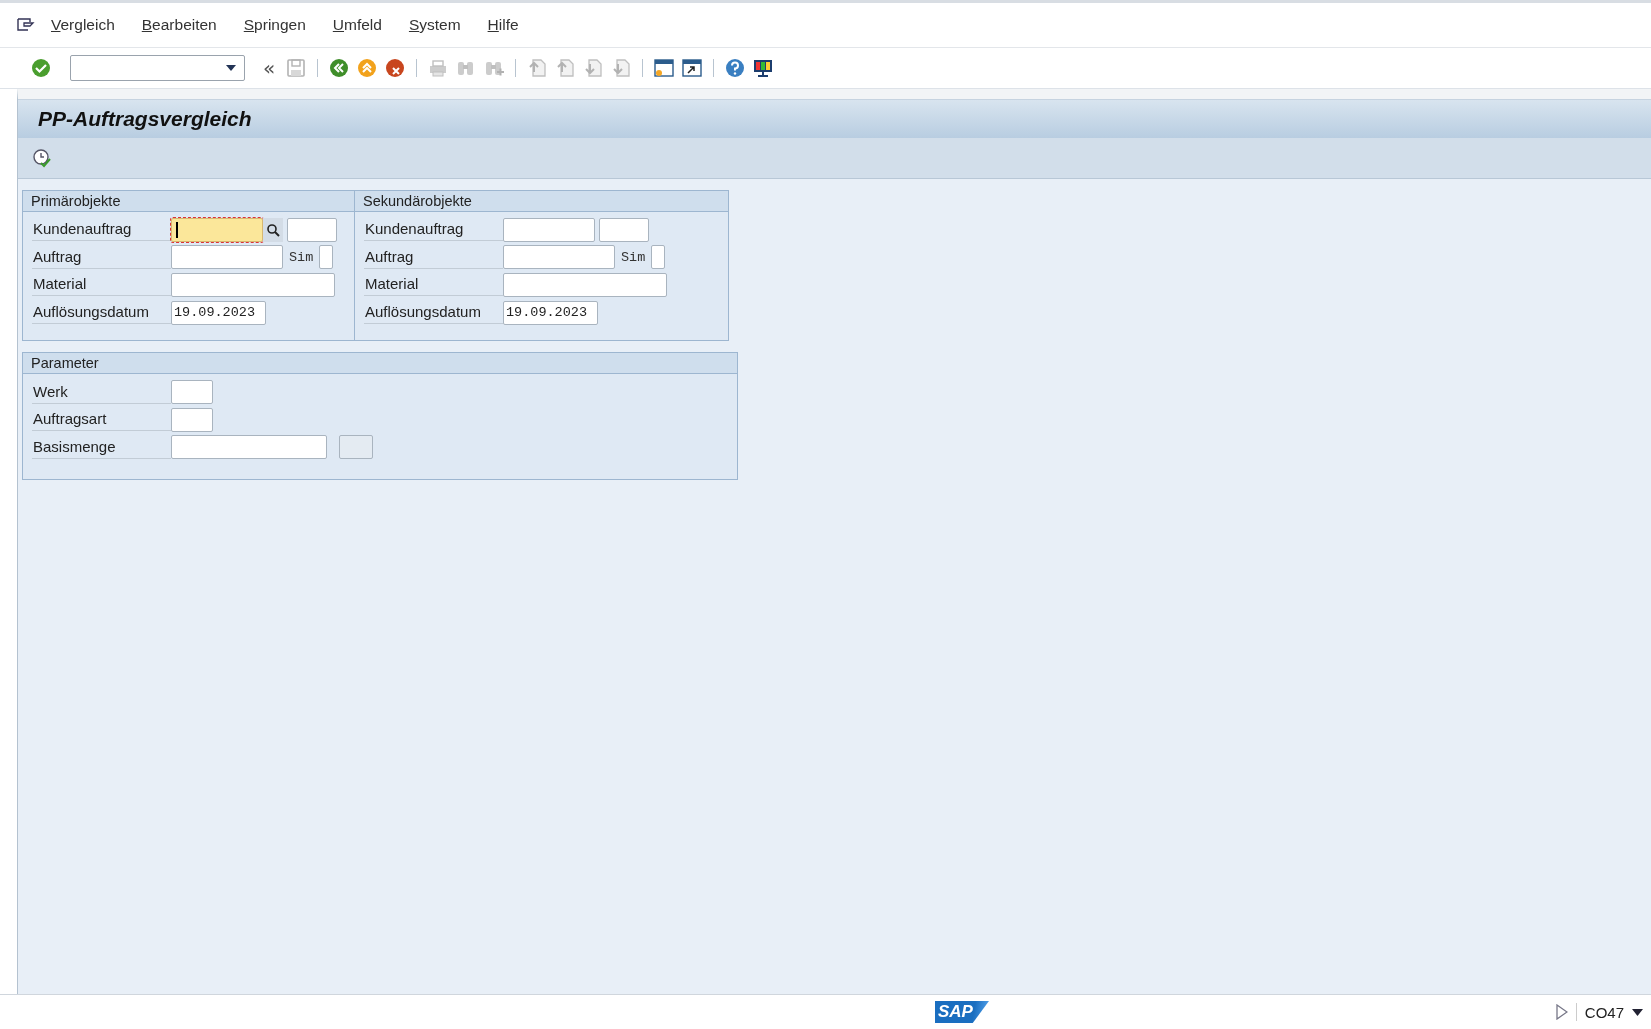 Image resolution: width=1651 pixels, height=1029 pixels. Describe the element at coordinates (735, 68) in the screenshot. I see `help-icon` at that location.